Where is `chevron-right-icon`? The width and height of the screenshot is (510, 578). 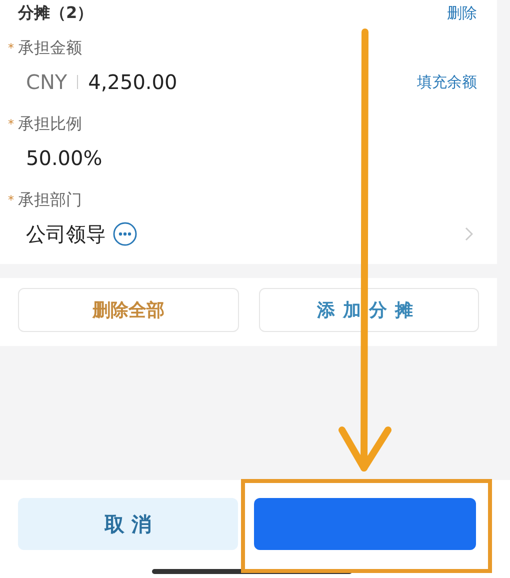
chevron-right-icon is located at coordinates (469, 234).